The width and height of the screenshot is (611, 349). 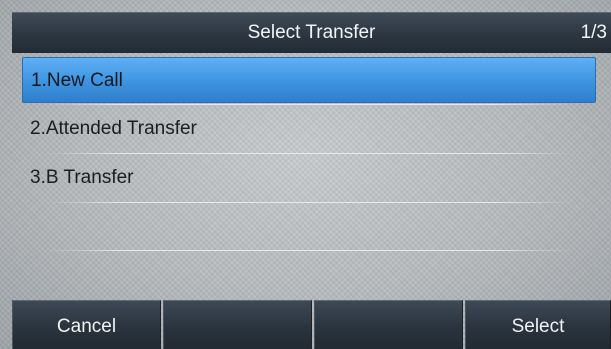 I want to click on softkey-label: Select, so click(x=538, y=326).